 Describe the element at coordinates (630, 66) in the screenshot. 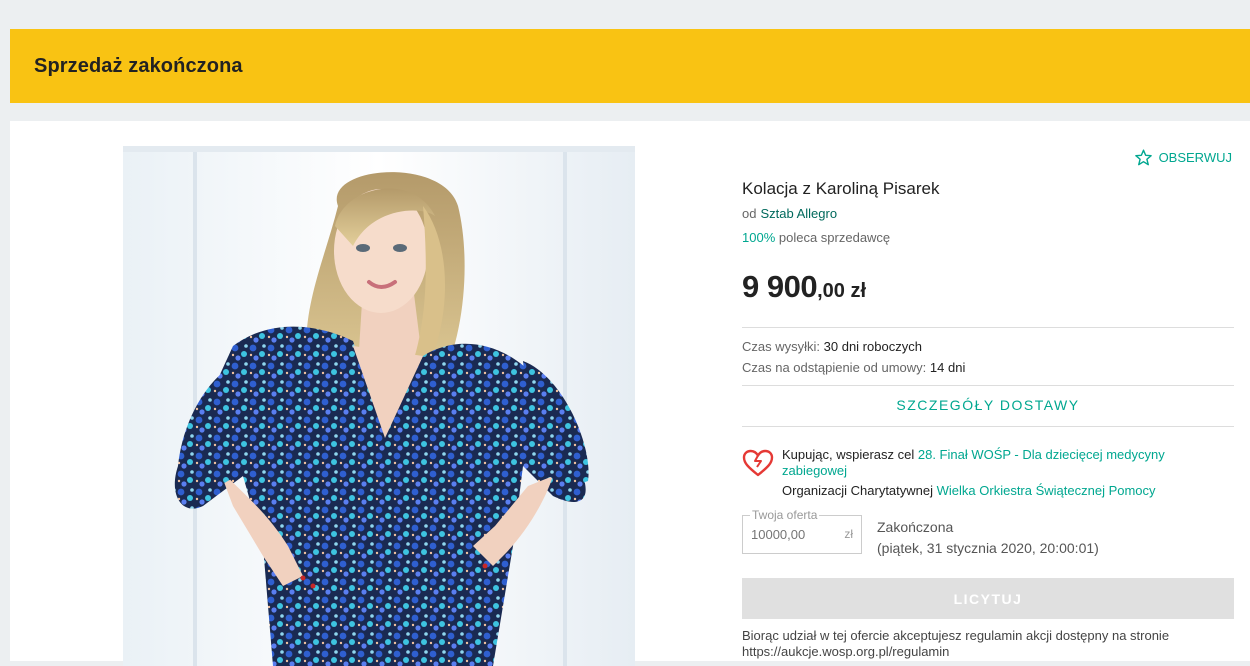

I see `sale-ended-banner: Sprzedaż zakończona` at that location.